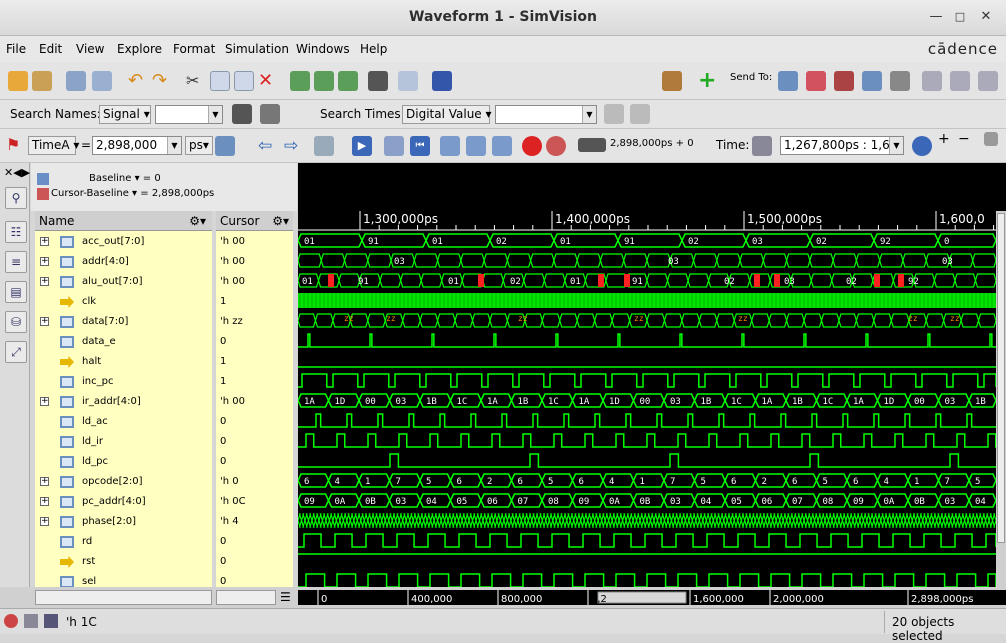 The width and height of the screenshot is (1006, 643). What do you see at coordinates (991, 139) in the screenshot?
I see `zoom-full-icon` at bounding box center [991, 139].